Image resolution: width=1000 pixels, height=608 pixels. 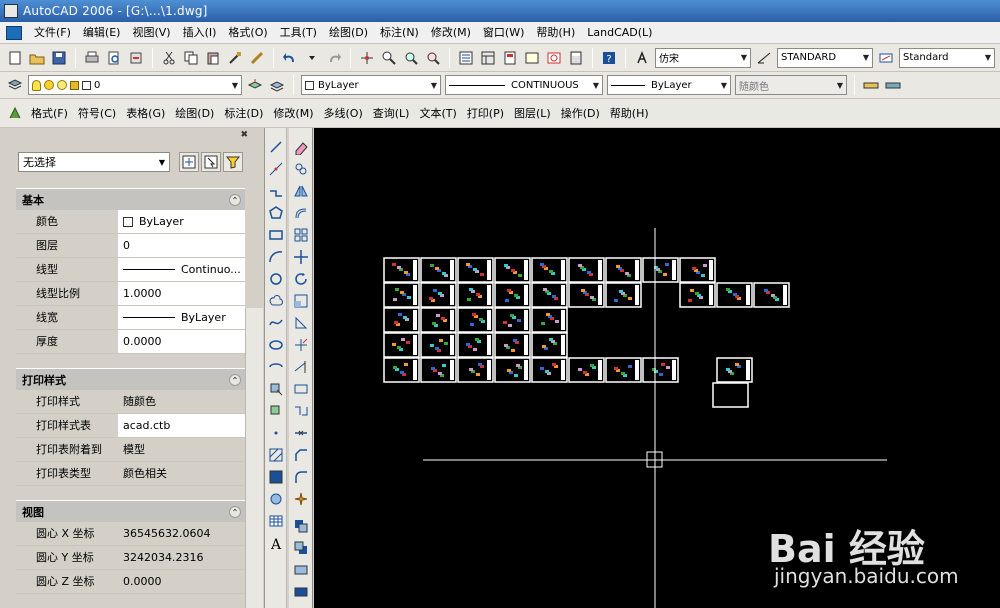 What do you see at coordinates (466, 58) in the screenshot?
I see `properties-icon` at bounding box center [466, 58].